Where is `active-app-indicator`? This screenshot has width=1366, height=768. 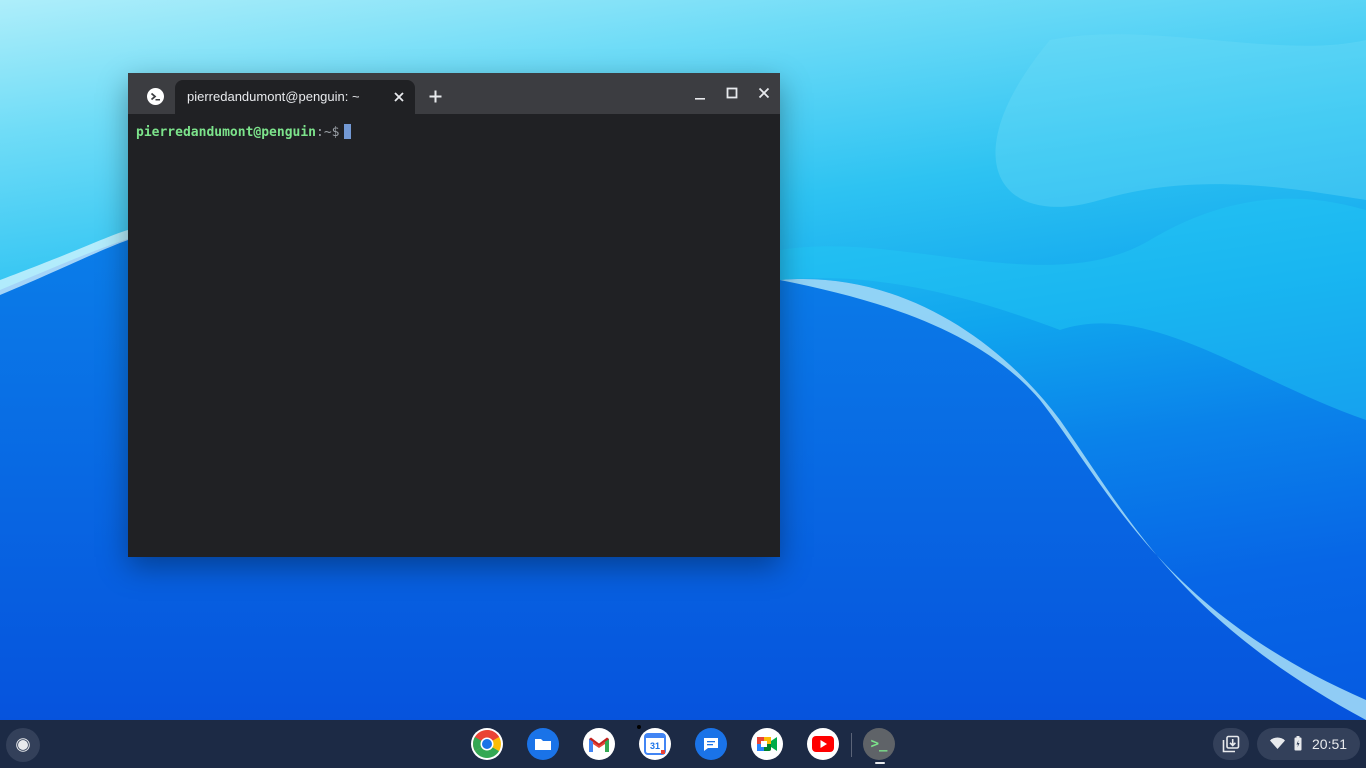
active-app-indicator is located at coordinates (880, 763).